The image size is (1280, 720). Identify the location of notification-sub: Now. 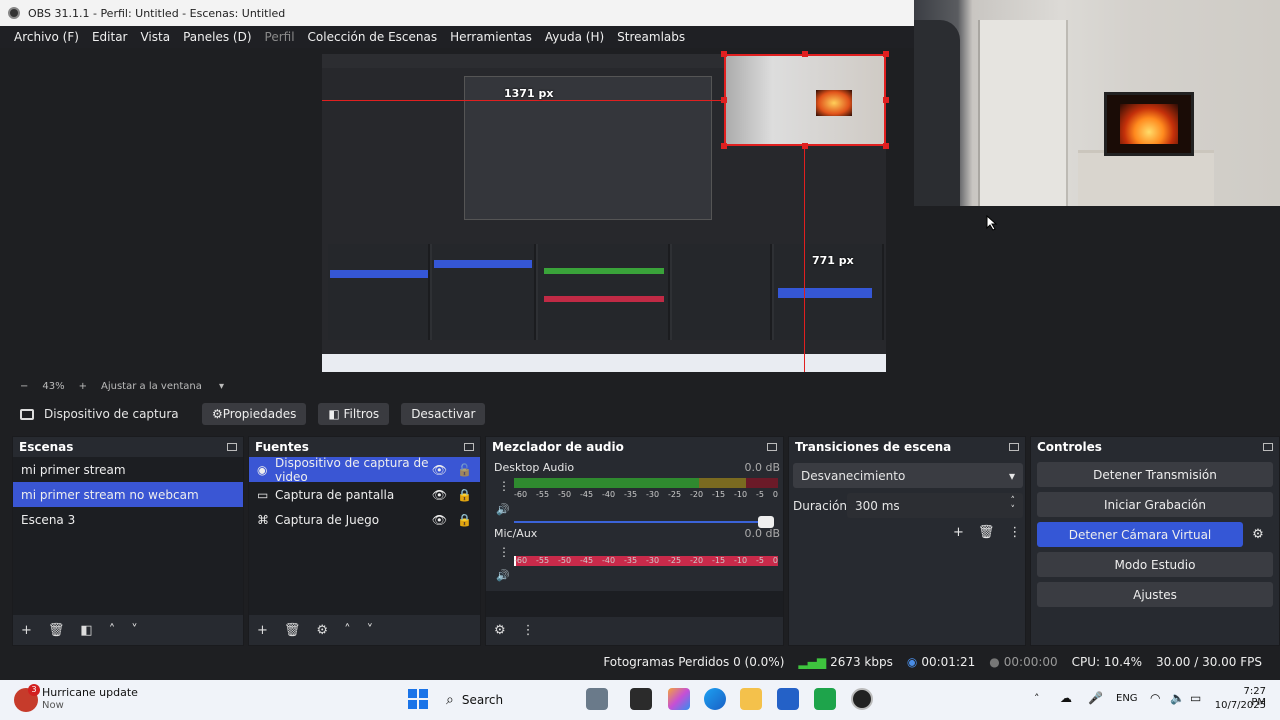
(53, 705).